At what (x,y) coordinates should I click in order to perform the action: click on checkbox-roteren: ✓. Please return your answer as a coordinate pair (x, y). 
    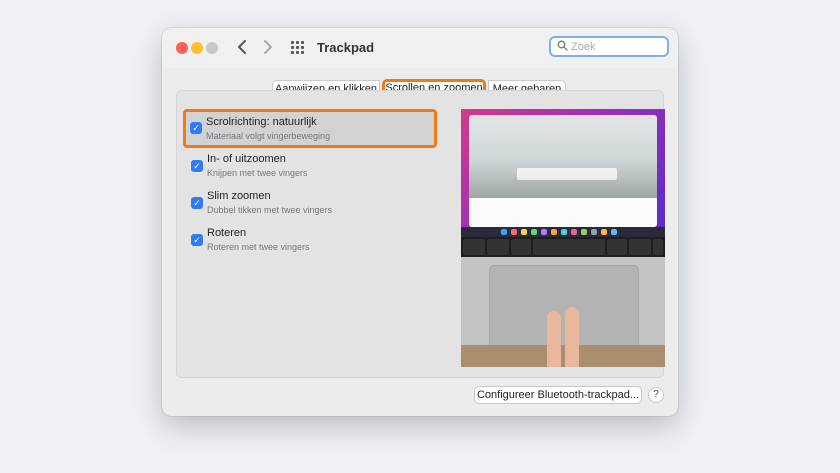
    Looking at the image, I should click on (197, 240).